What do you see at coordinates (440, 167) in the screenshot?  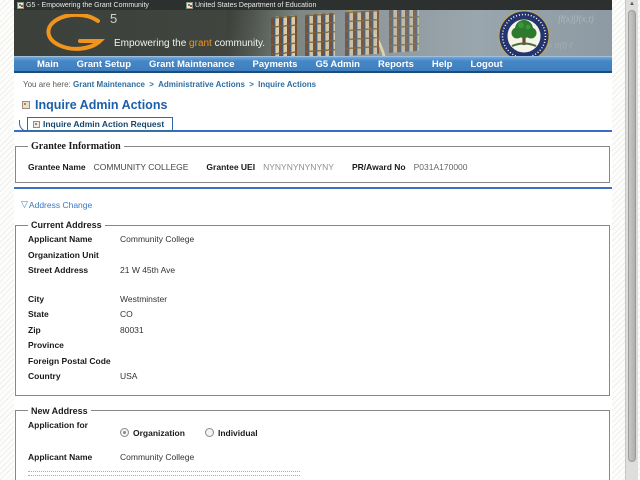 I see `pr-award-no-value: P031A170000` at bounding box center [440, 167].